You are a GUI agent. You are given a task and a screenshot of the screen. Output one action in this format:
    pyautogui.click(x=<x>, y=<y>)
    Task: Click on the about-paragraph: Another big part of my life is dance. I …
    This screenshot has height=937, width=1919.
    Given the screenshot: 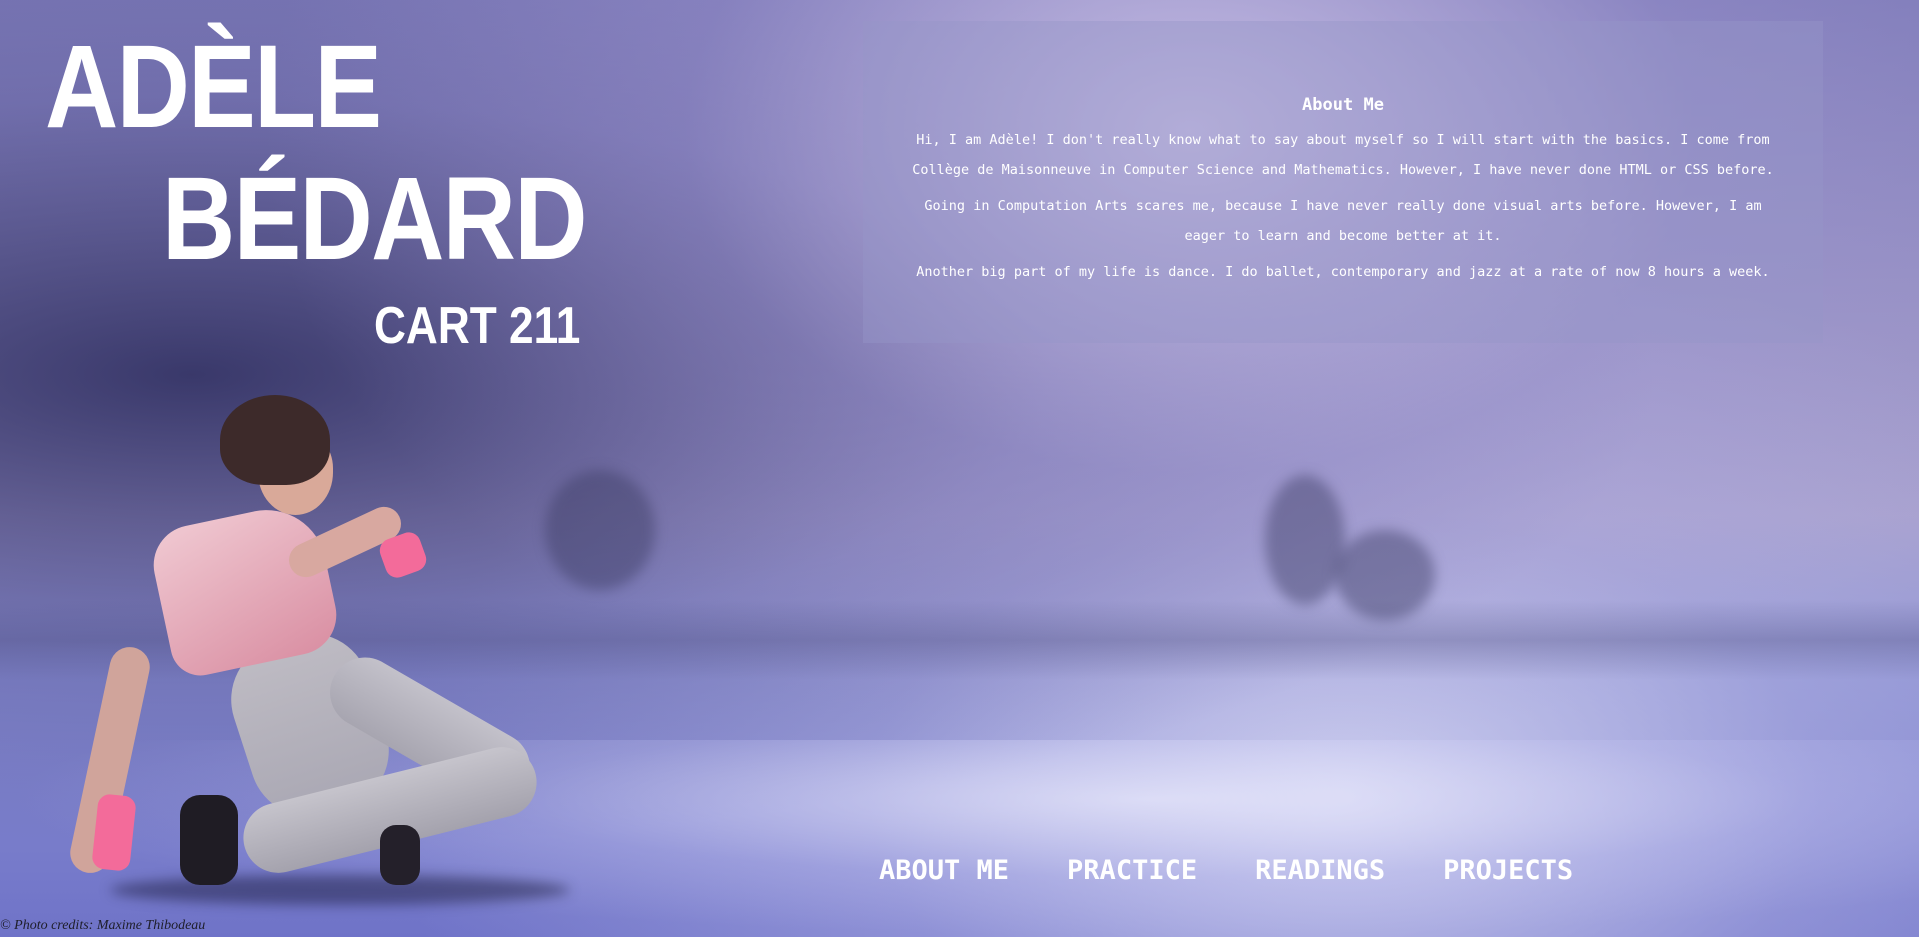 What is the action you would take?
    pyautogui.click(x=1343, y=272)
    